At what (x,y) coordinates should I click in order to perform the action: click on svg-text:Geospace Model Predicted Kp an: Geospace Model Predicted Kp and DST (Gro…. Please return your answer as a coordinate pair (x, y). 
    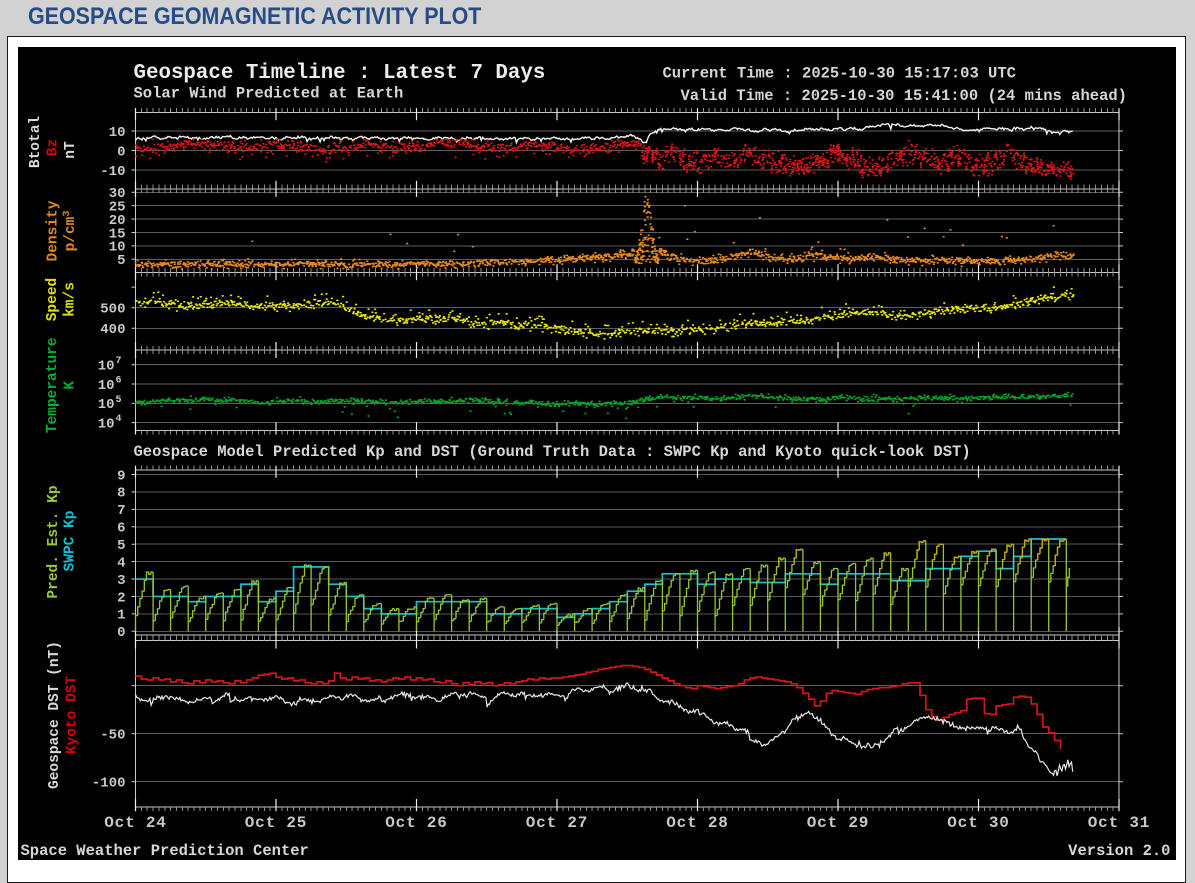
    Looking at the image, I should click on (552, 452).